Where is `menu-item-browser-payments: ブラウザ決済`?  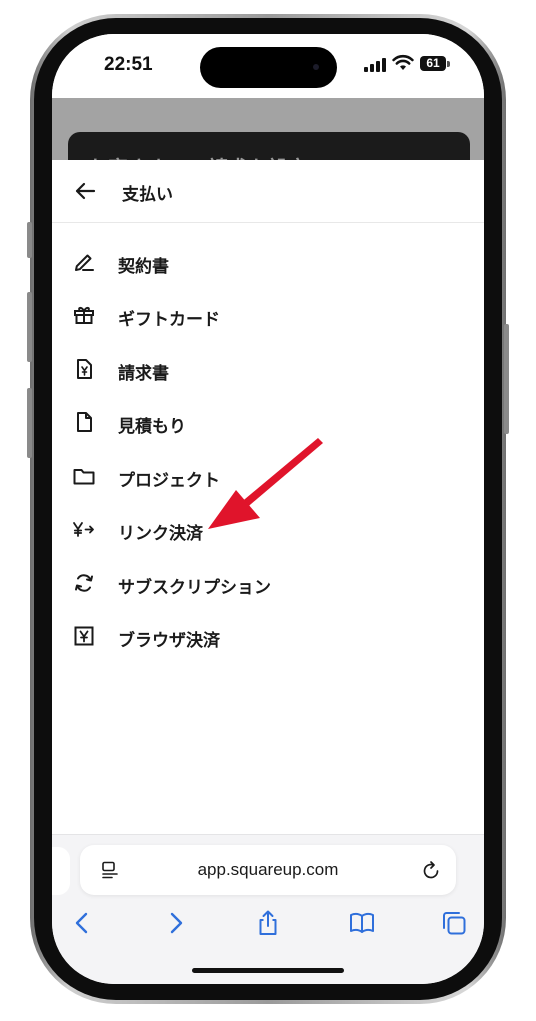 menu-item-browser-payments: ブラウザ決済 is located at coordinates (268, 636).